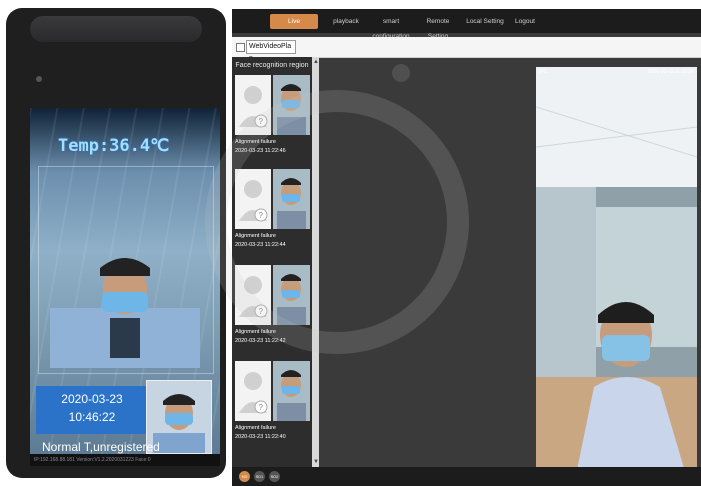 This screenshot has height=486, width=701. What do you see at coordinates (125, 313) in the screenshot?
I see `person-image` at bounding box center [125, 313].